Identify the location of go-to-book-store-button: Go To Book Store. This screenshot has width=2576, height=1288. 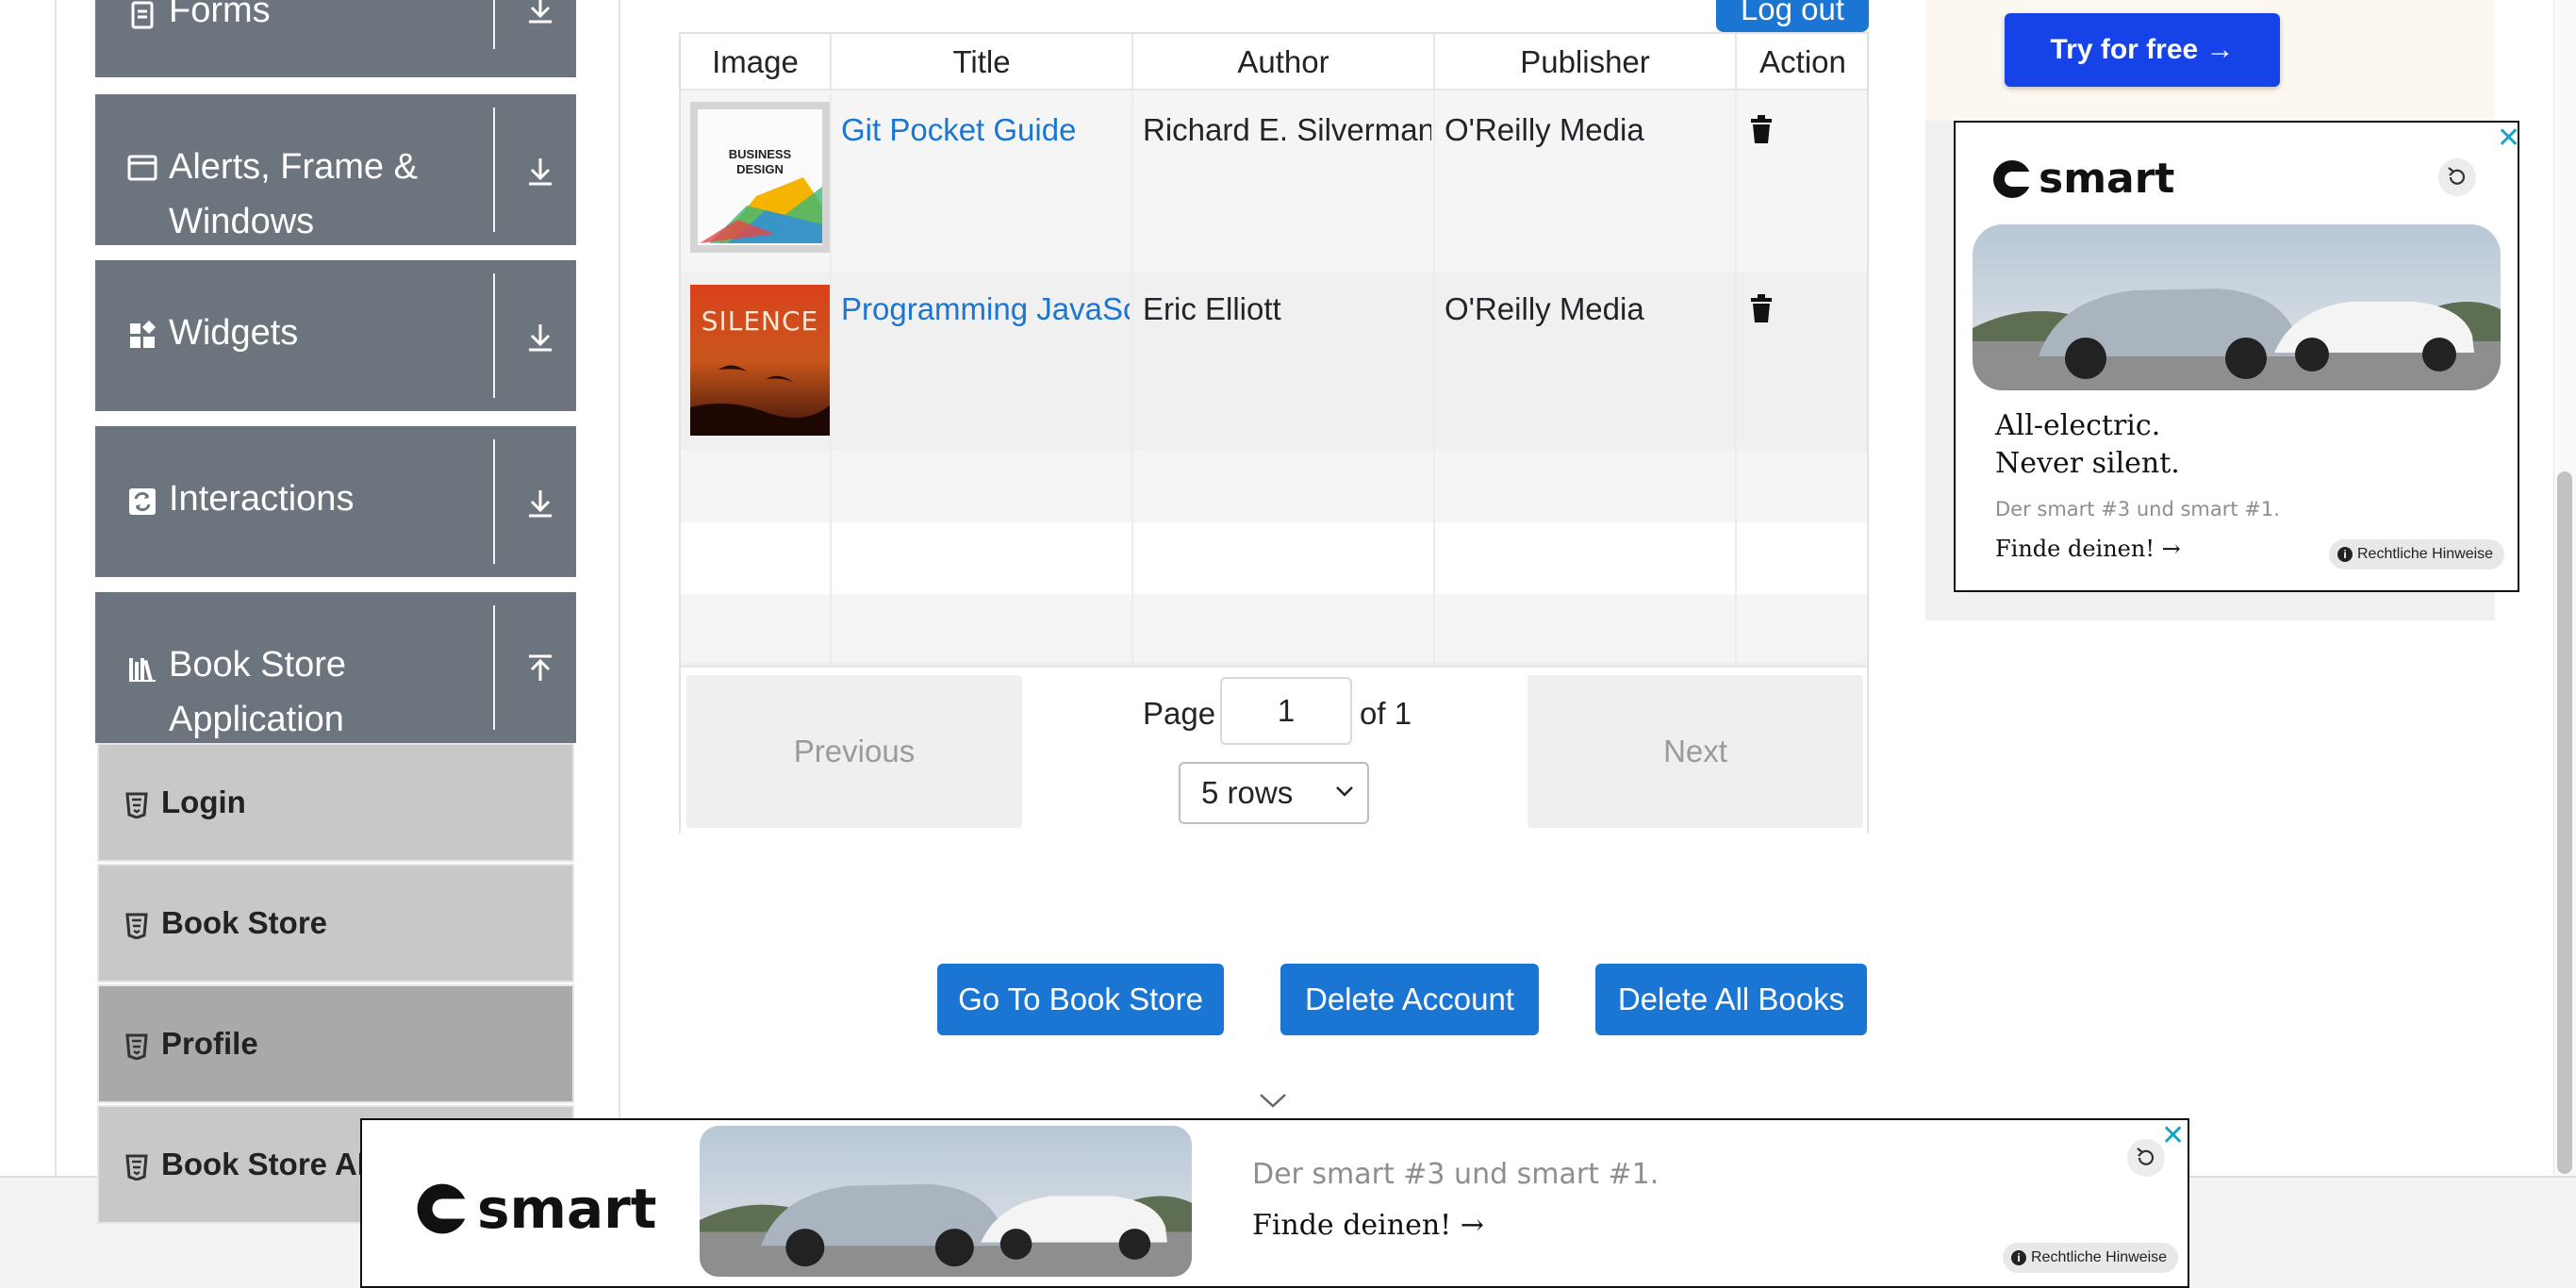
(1080, 999).